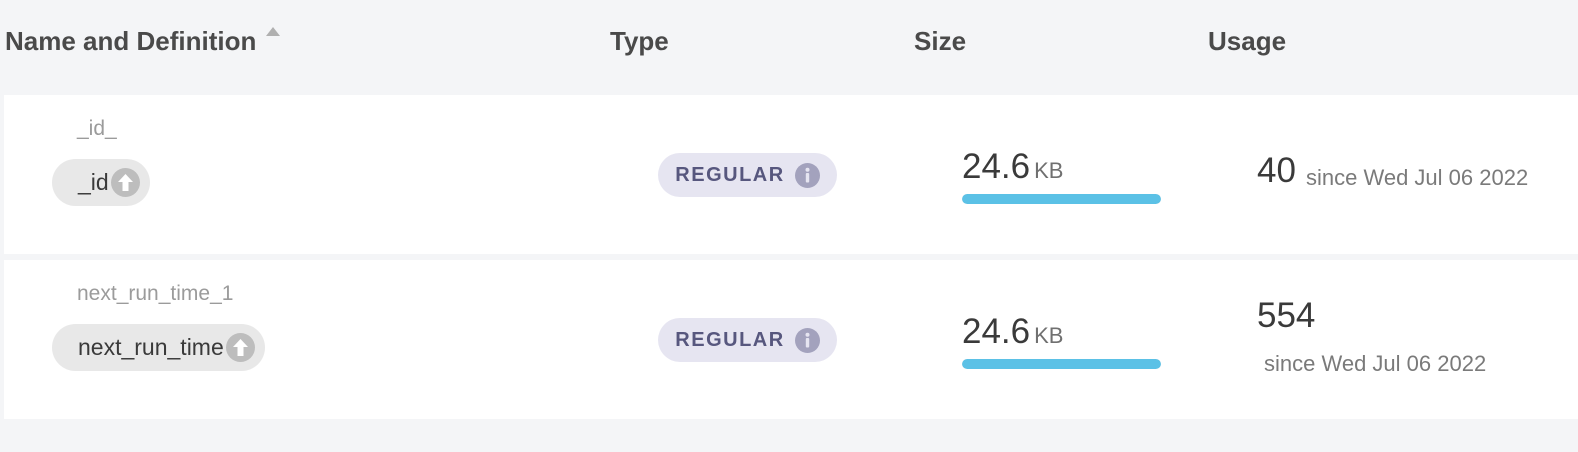  Describe the element at coordinates (131, 41) in the screenshot. I see `column-header-name-label: Name and Definition` at that location.